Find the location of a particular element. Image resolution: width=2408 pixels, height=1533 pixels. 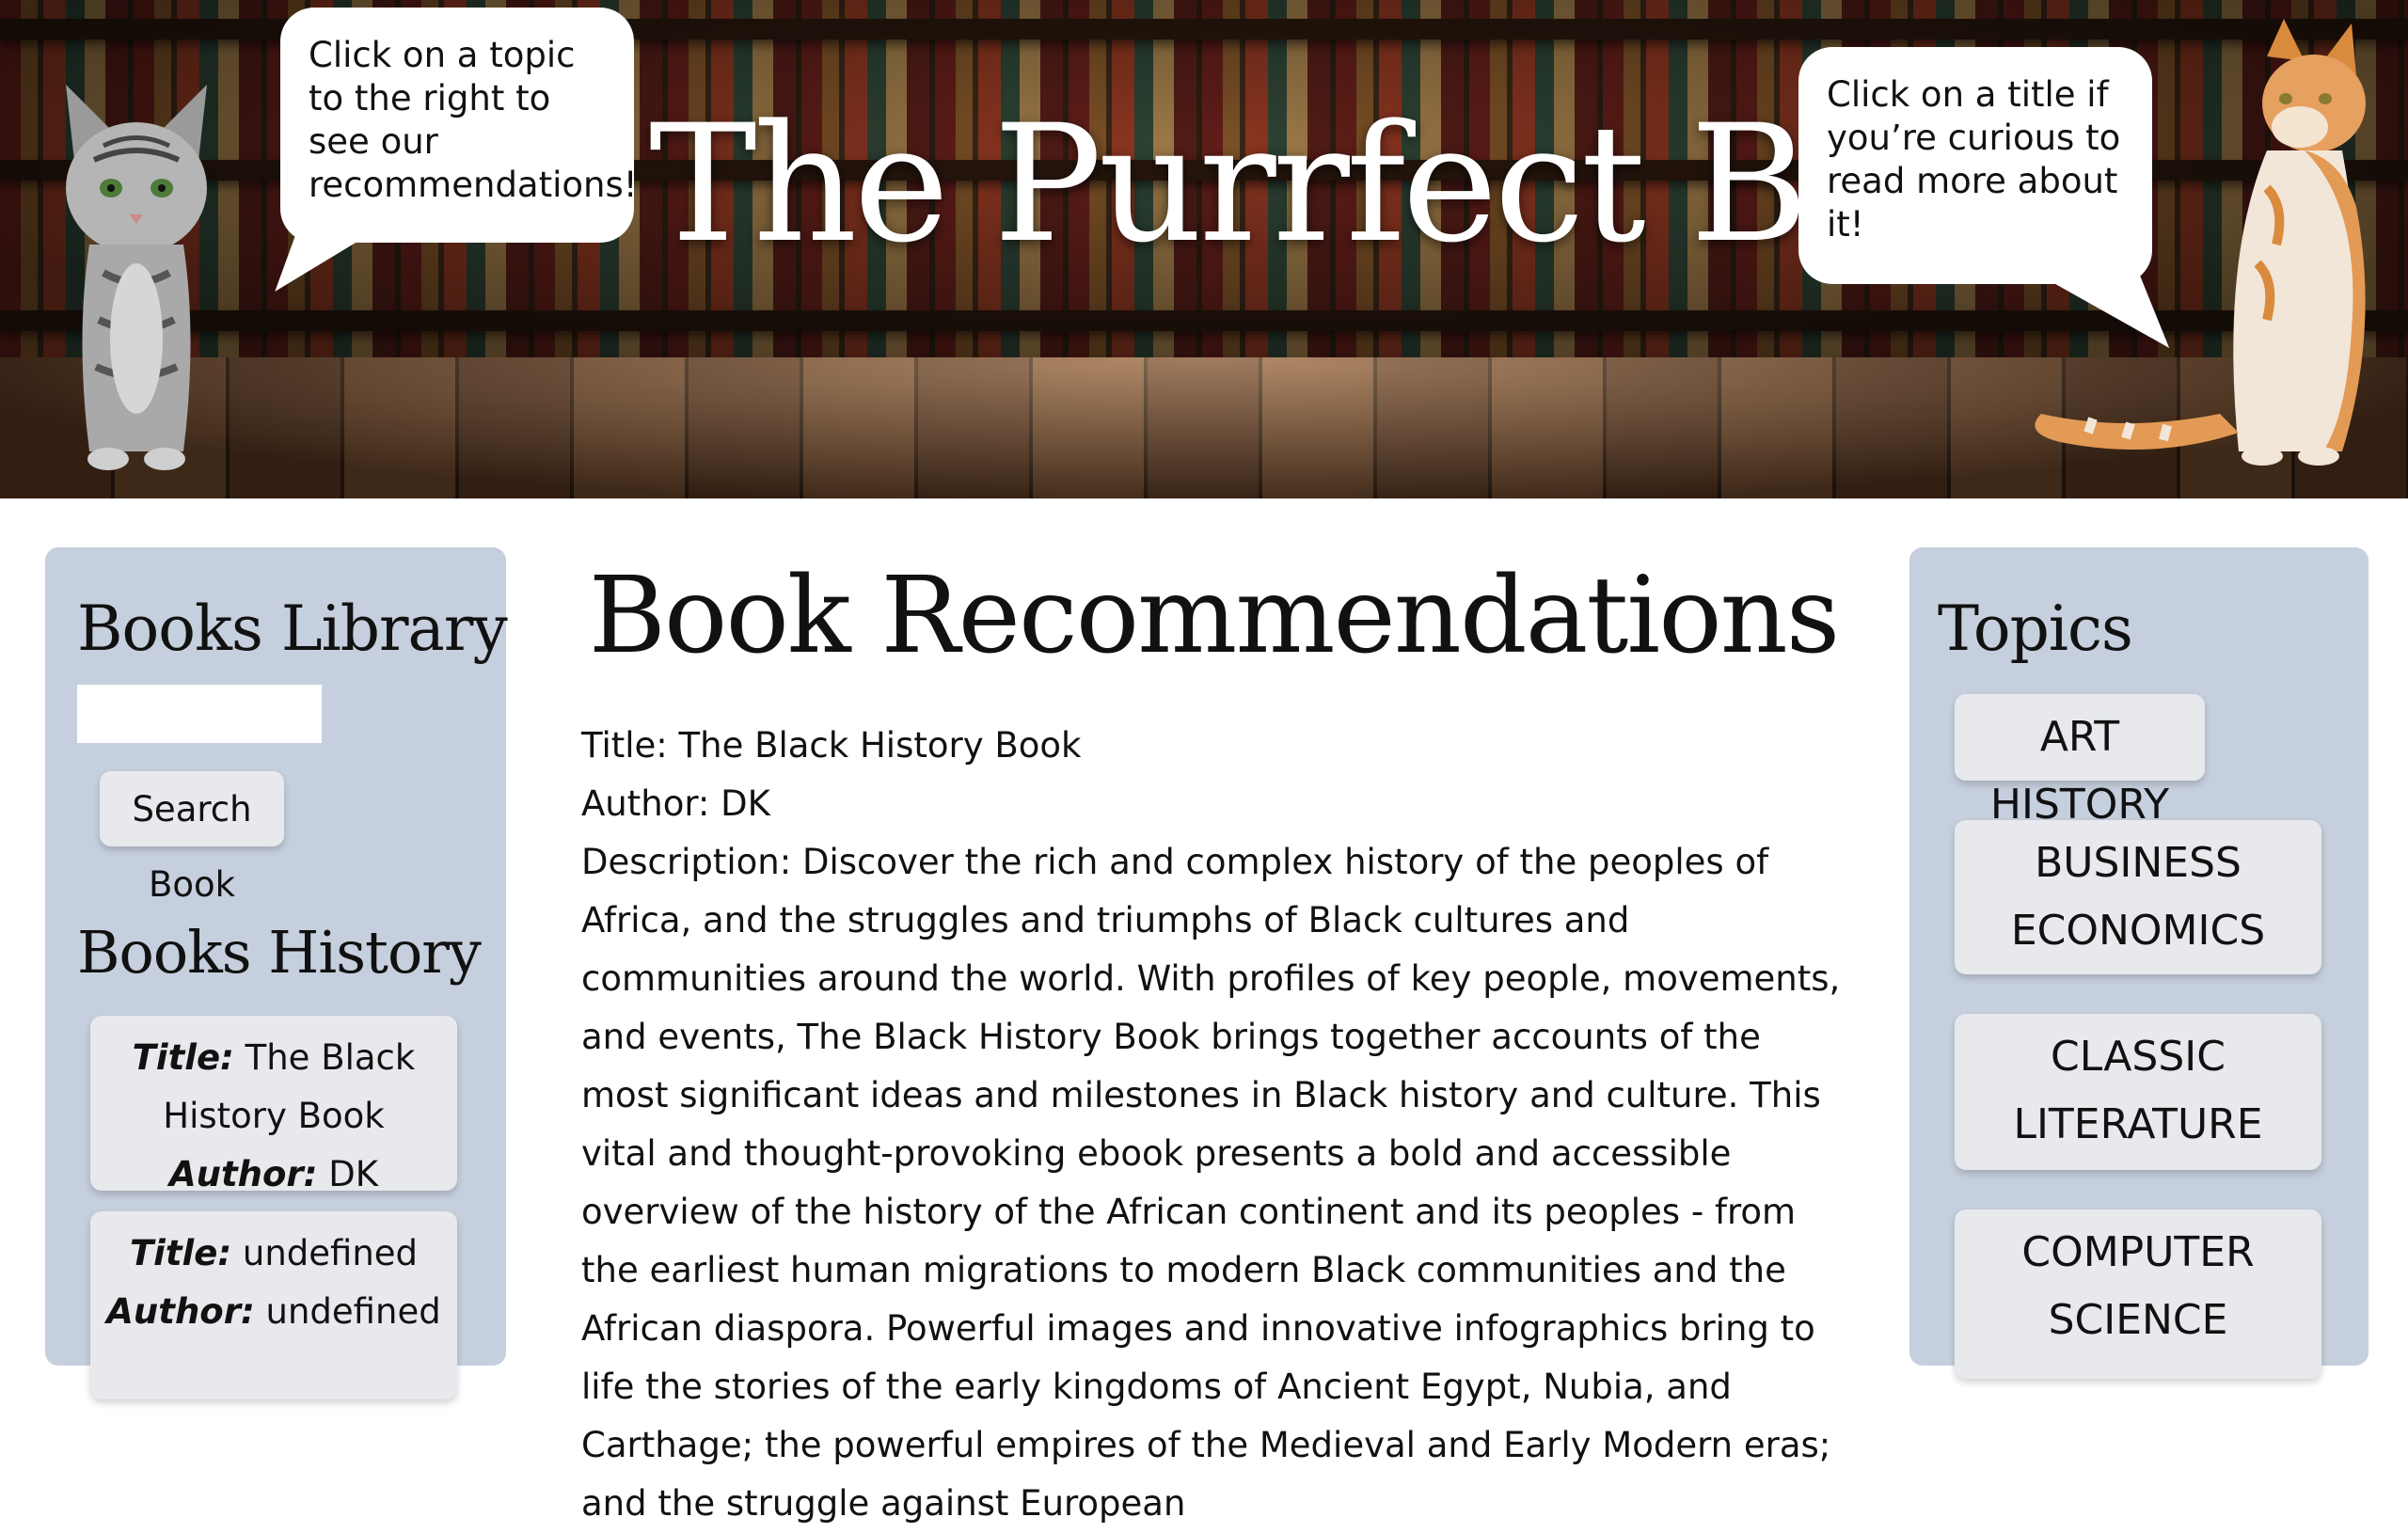

history-item: Title: The Black History Book Author: DK is located at coordinates (273, 1105).